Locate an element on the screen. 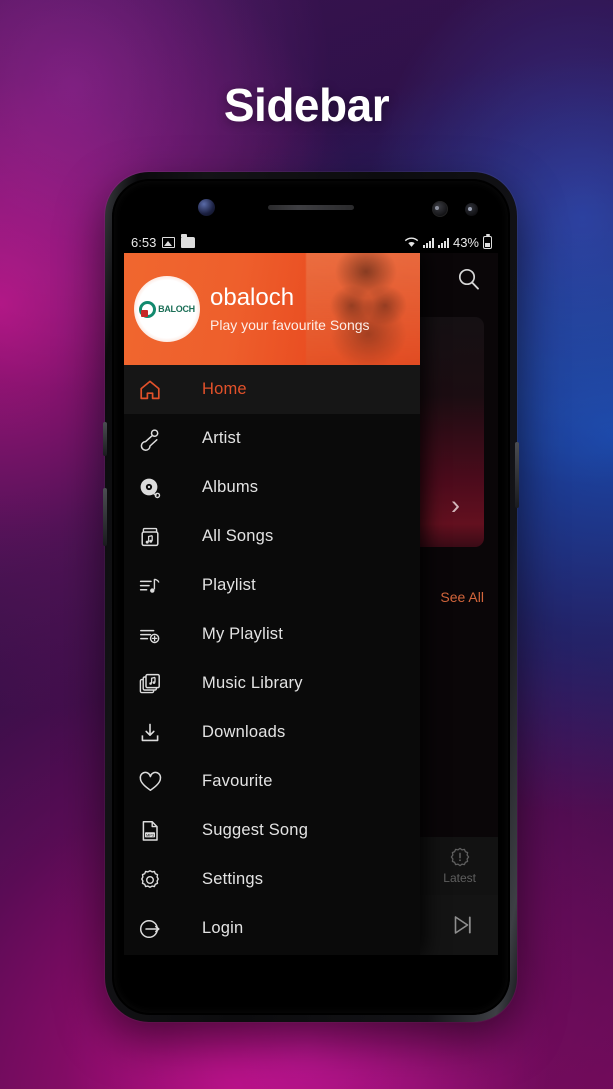 This screenshot has height=1089, width=613. search-icon is located at coordinates (469, 280).